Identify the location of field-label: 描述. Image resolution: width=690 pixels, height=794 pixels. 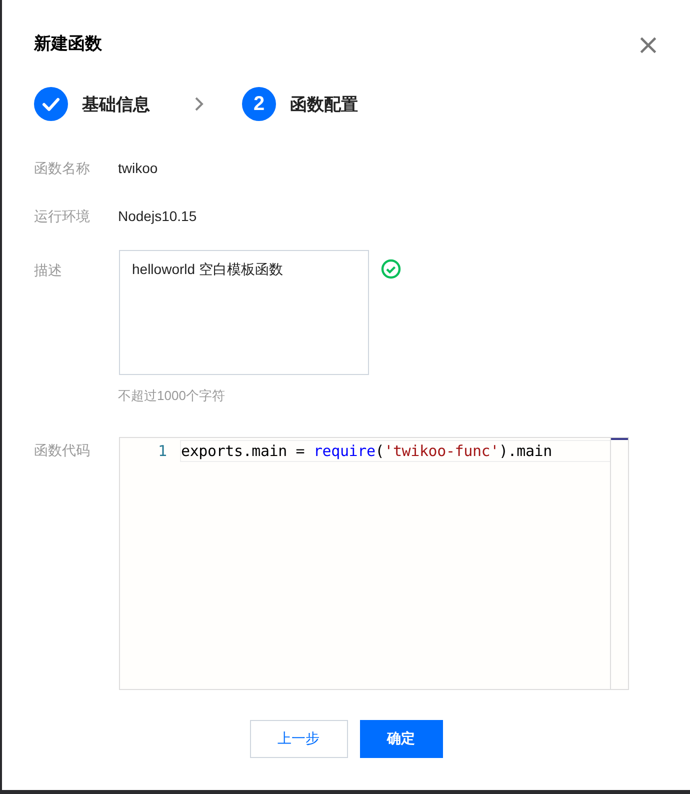
(48, 270).